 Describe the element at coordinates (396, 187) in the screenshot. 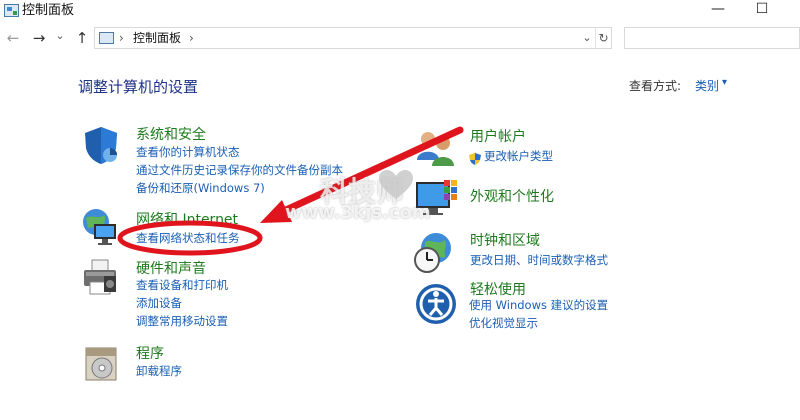

I see `heart-icon` at that location.